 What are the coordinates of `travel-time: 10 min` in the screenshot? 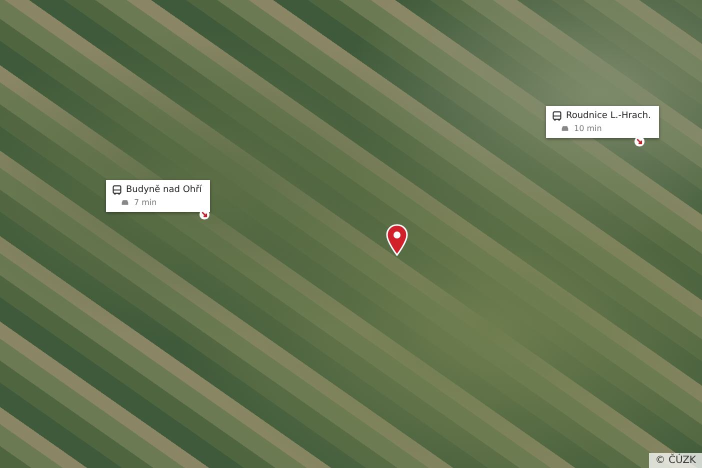 It's located at (588, 128).